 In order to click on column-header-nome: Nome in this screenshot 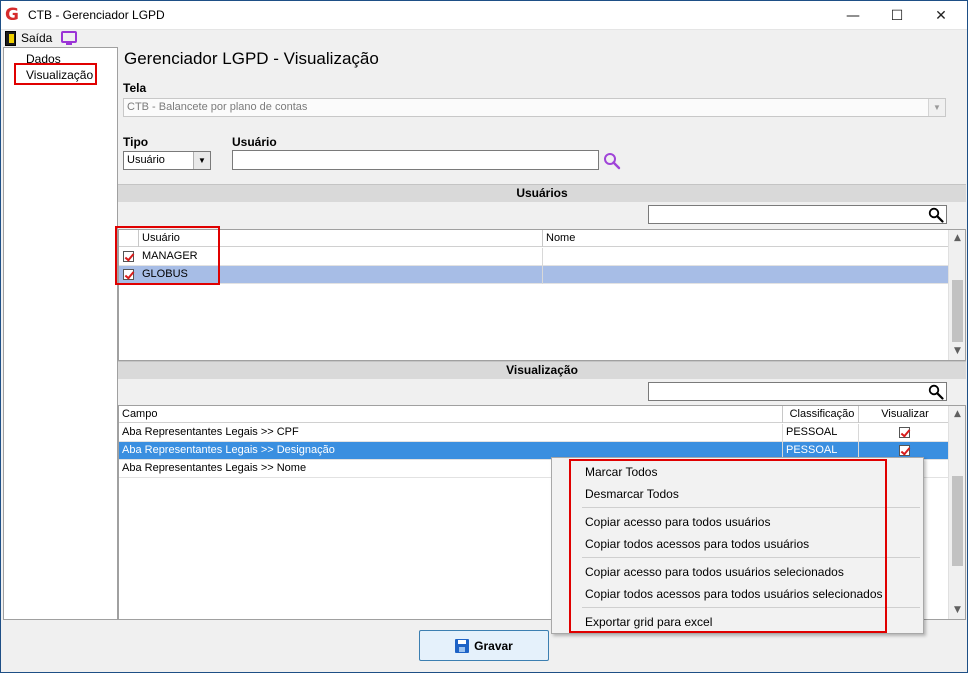, I will do `click(746, 238)`.